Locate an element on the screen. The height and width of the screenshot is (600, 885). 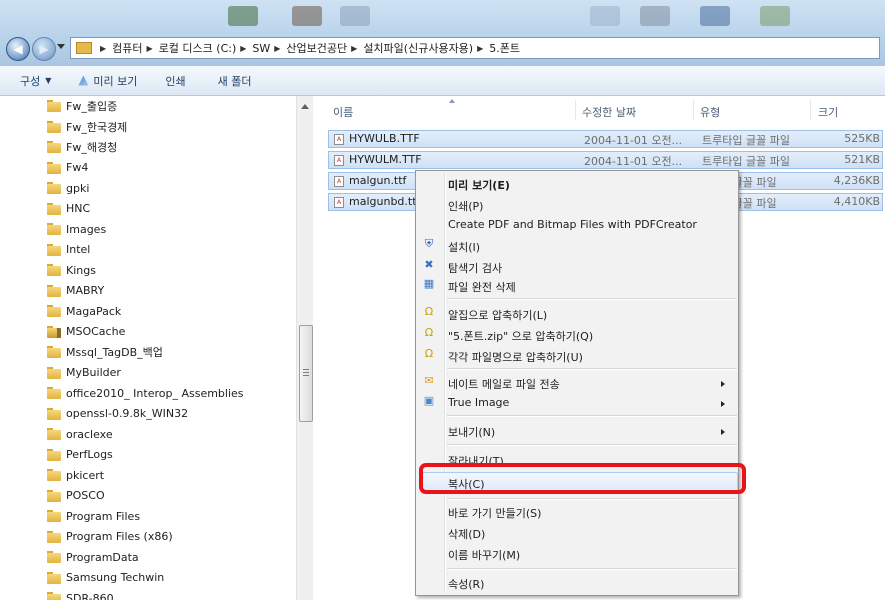
column-header-modified: 수정한 날짜 is located at coordinates (609, 112).